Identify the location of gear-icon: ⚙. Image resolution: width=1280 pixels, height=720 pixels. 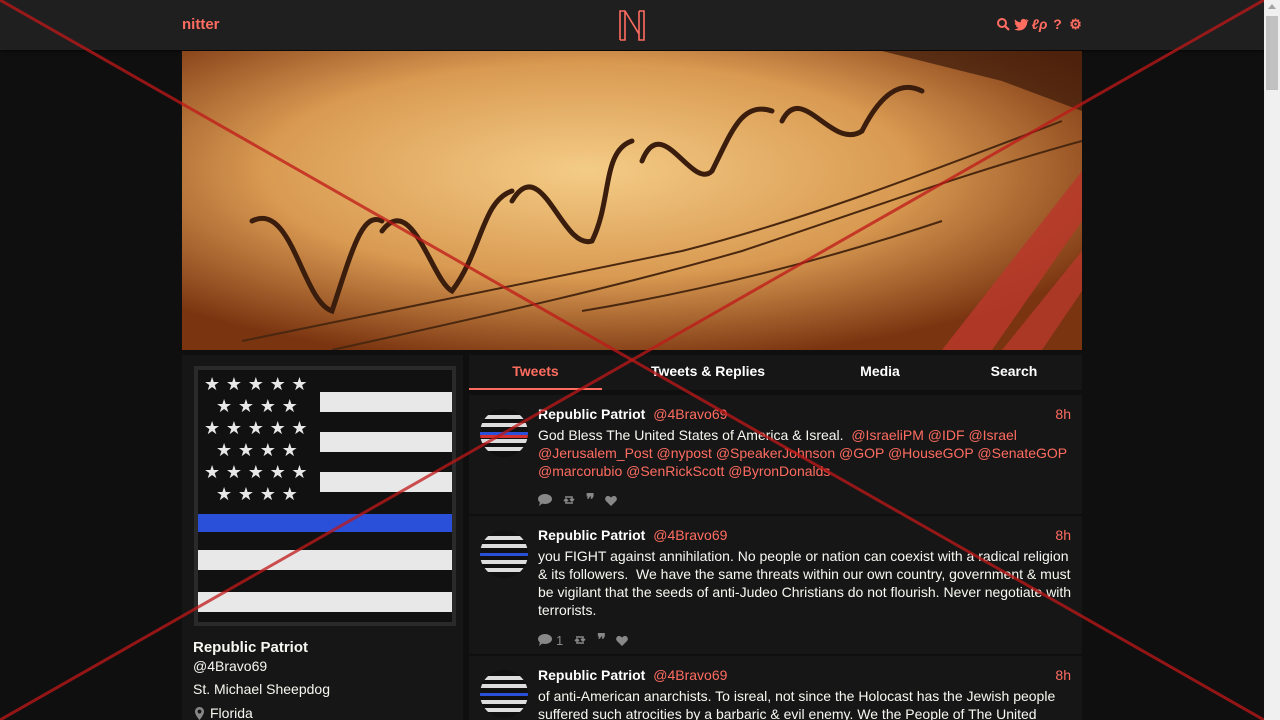
(1075, 24).